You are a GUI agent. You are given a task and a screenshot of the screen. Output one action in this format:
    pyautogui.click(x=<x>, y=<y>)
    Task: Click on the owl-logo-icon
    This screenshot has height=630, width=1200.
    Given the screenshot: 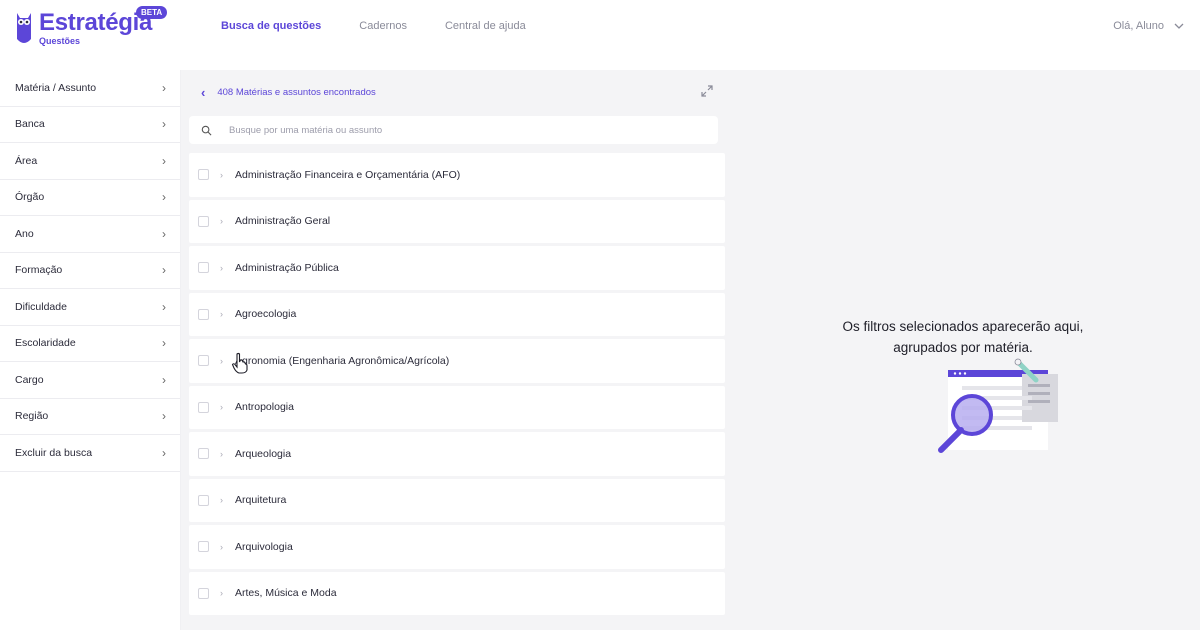 What is the action you would take?
    pyautogui.click(x=24, y=28)
    